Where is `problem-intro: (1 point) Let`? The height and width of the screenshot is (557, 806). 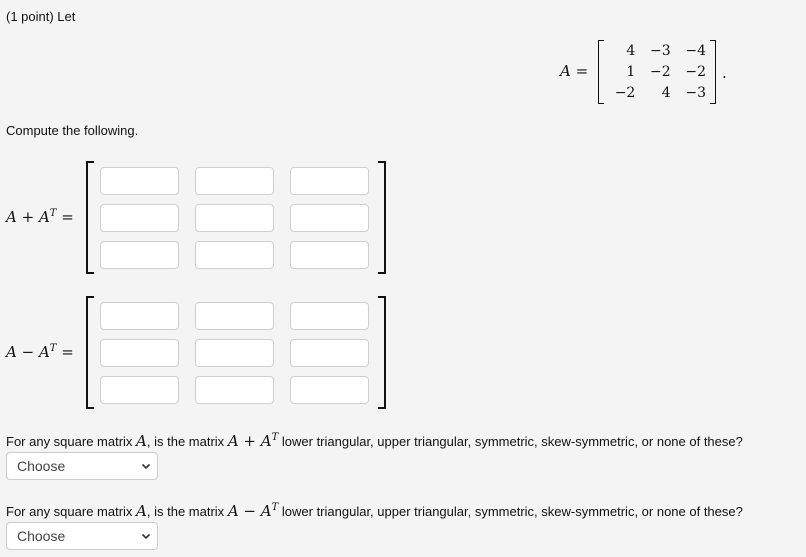
problem-intro: (1 point) Let is located at coordinates (41, 16).